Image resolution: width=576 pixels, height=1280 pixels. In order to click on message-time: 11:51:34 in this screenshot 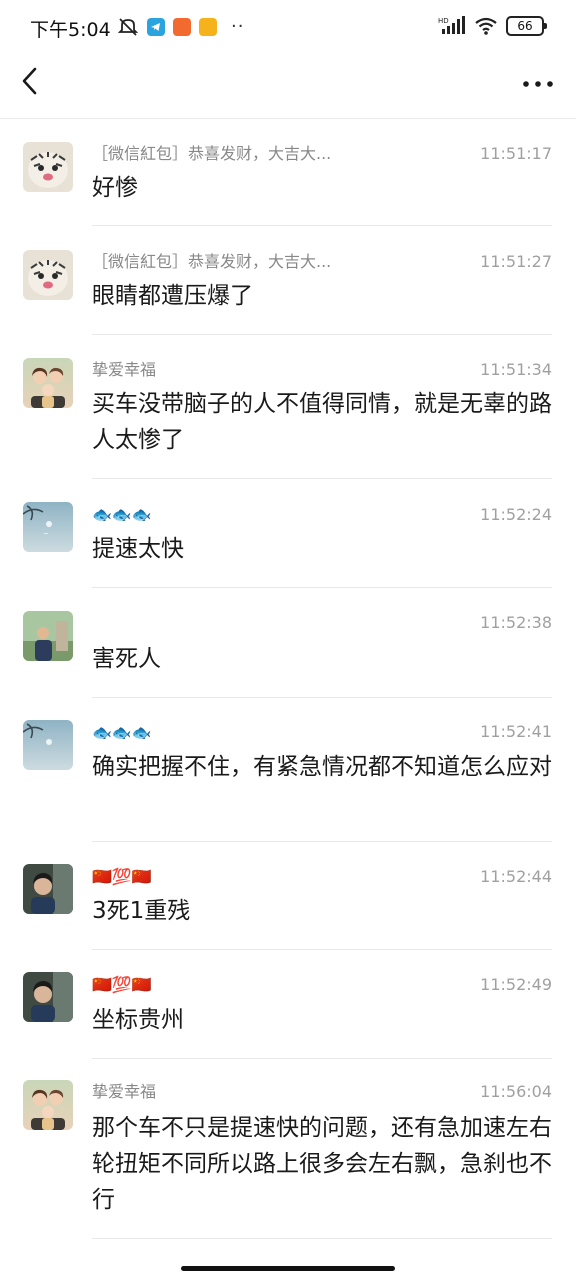, I will do `click(516, 369)`.